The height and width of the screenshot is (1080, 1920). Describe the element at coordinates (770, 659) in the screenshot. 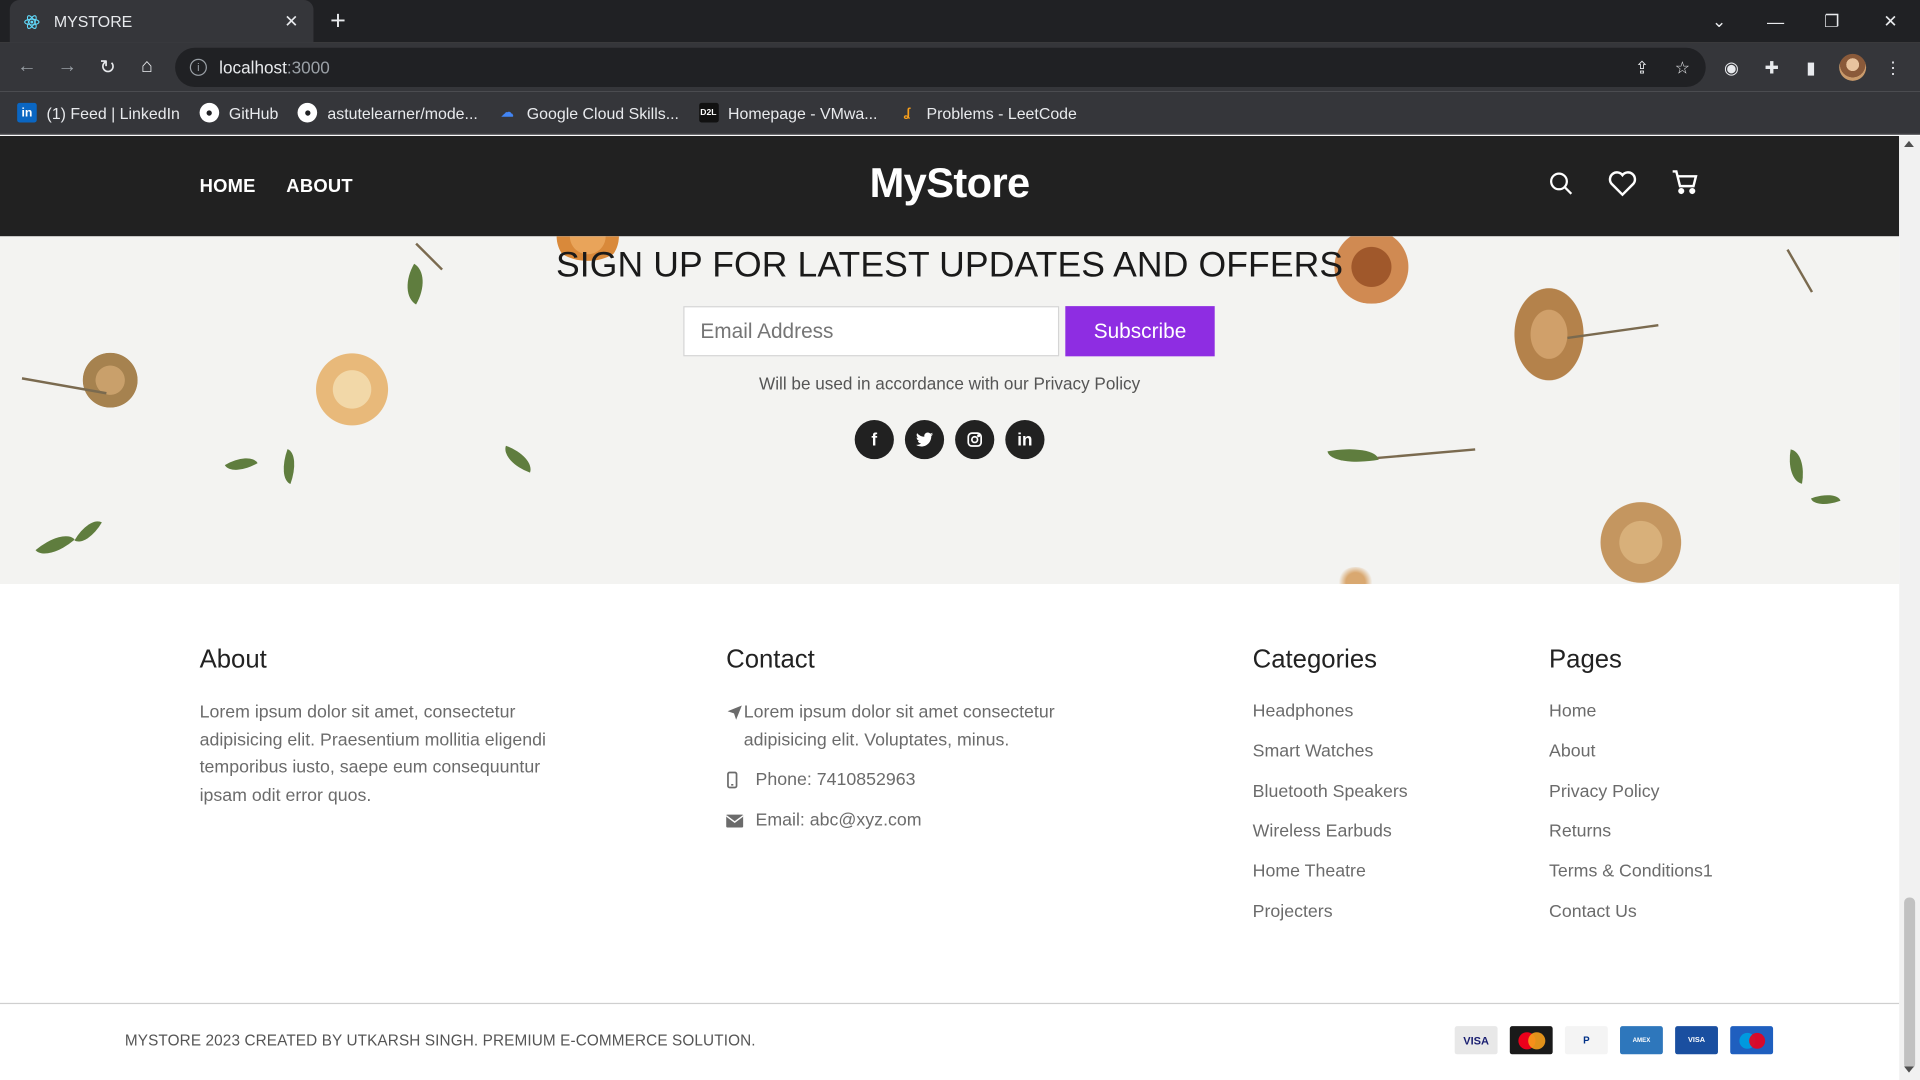

I see `contact-title: Contact` at that location.